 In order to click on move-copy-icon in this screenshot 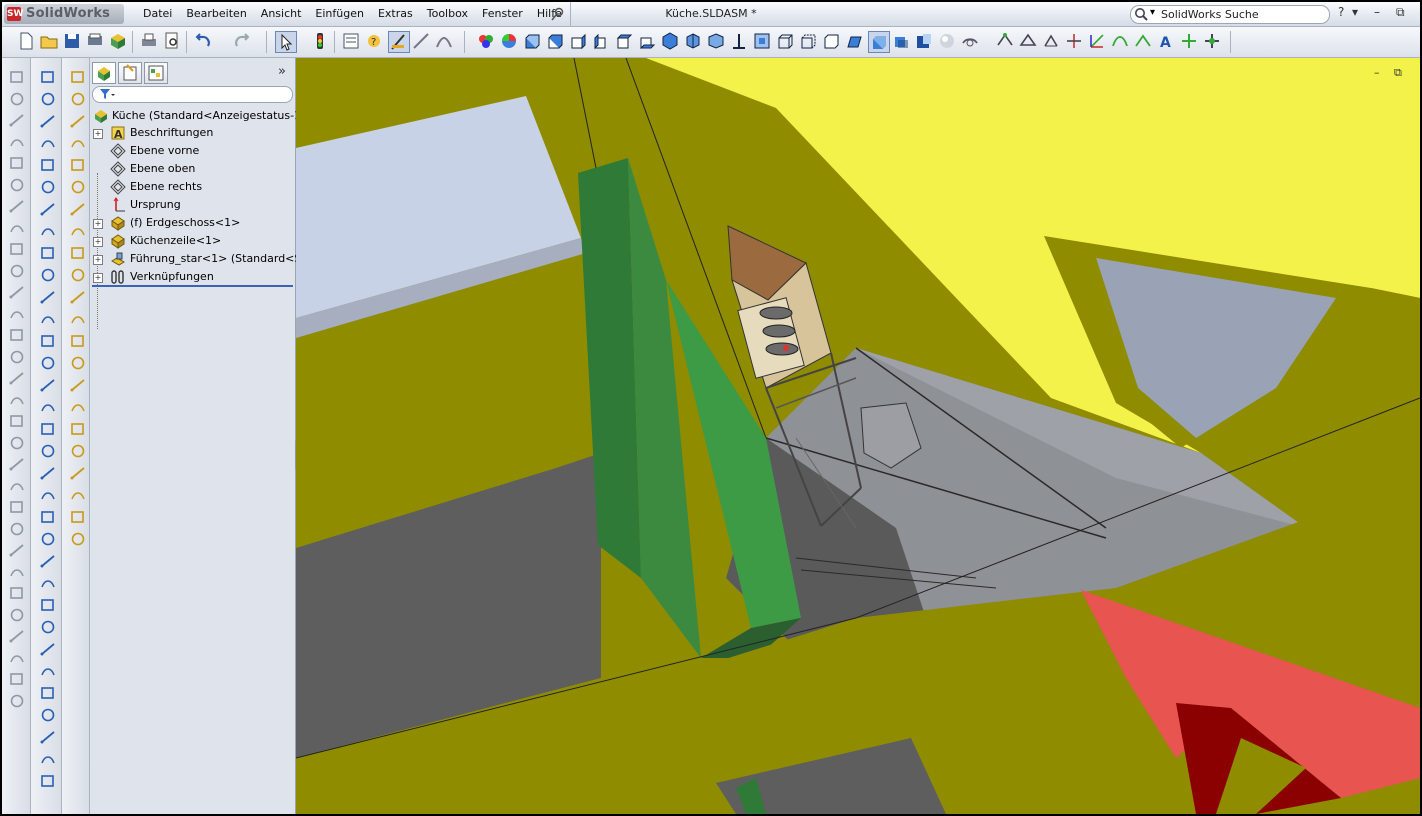, I will do `click(17, 593)`.